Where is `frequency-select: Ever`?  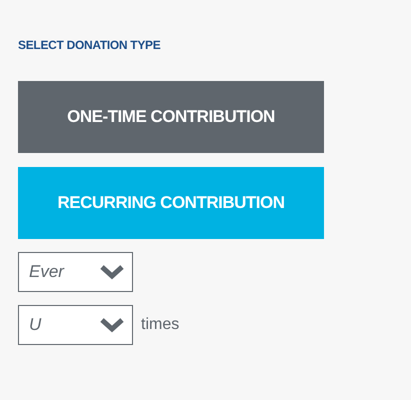
frequency-select: Ever is located at coordinates (75, 272).